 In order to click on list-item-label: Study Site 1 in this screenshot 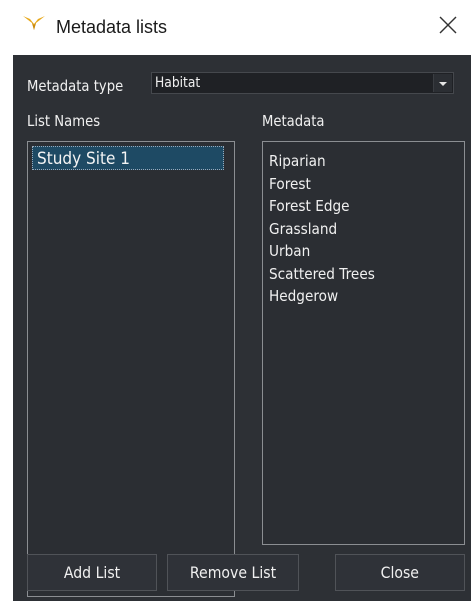, I will do `click(84, 159)`.